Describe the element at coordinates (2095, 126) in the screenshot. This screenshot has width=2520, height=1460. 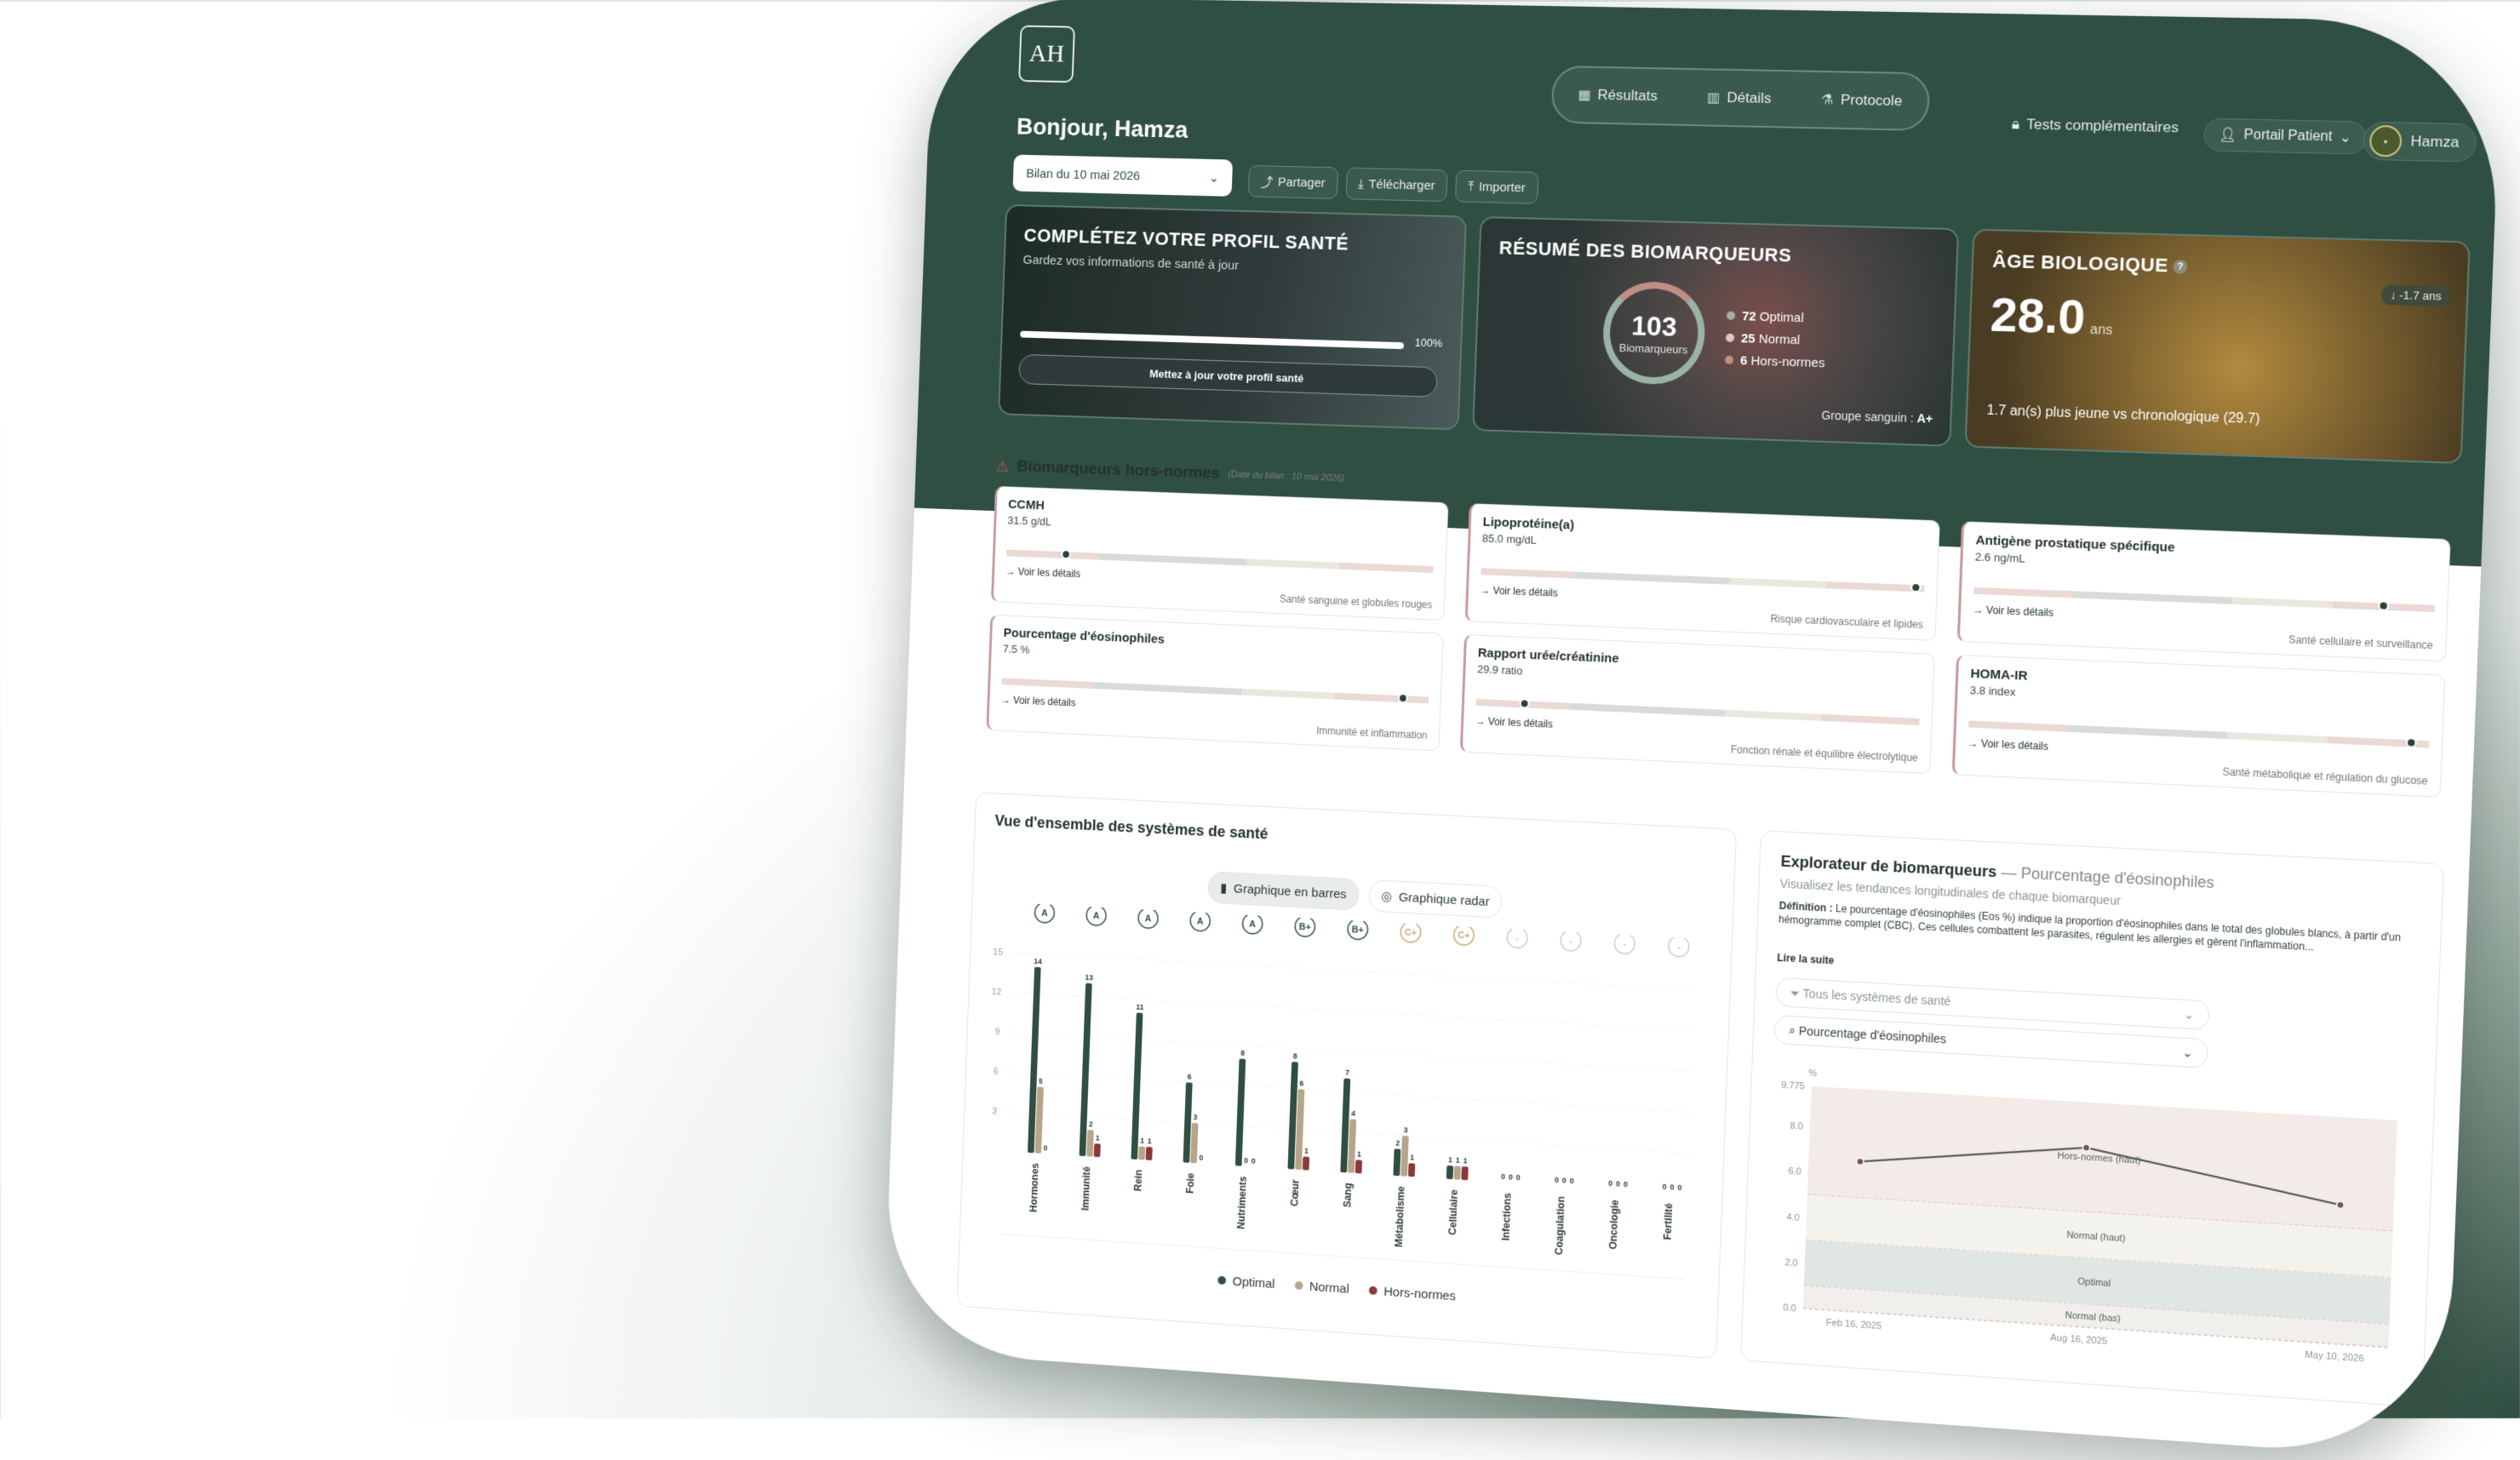
I see `tests-complementaires-link: 🔒︎Tests complémentaires` at that location.